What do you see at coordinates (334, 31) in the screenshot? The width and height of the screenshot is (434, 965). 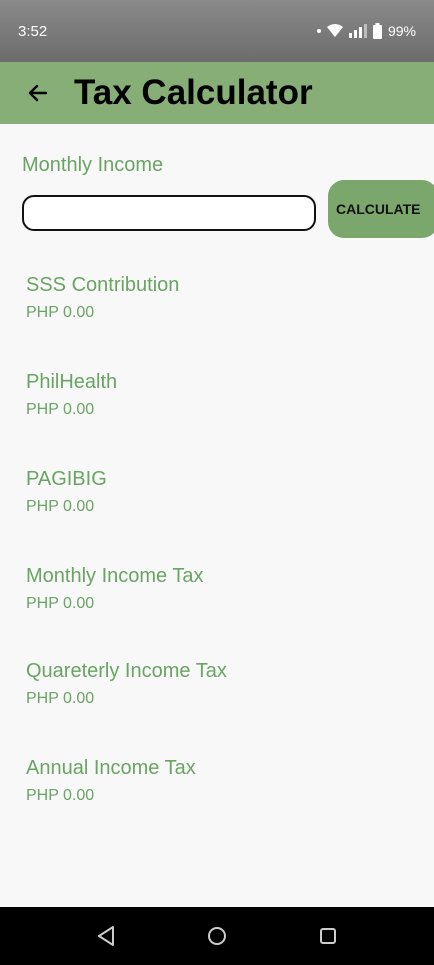 I see `wifi-icon` at bounding box center [334, 31].